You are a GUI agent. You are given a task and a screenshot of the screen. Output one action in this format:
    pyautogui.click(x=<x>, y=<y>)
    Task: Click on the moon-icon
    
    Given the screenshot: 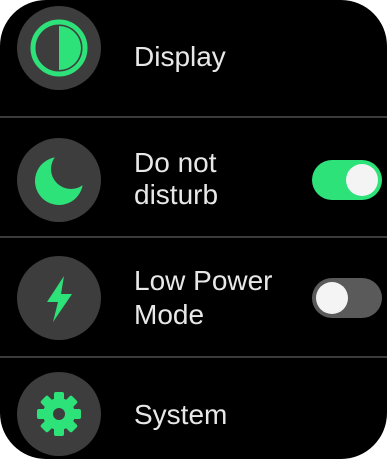 What is the action you would take?
    pyautogui.click(x=59, y=180)
    